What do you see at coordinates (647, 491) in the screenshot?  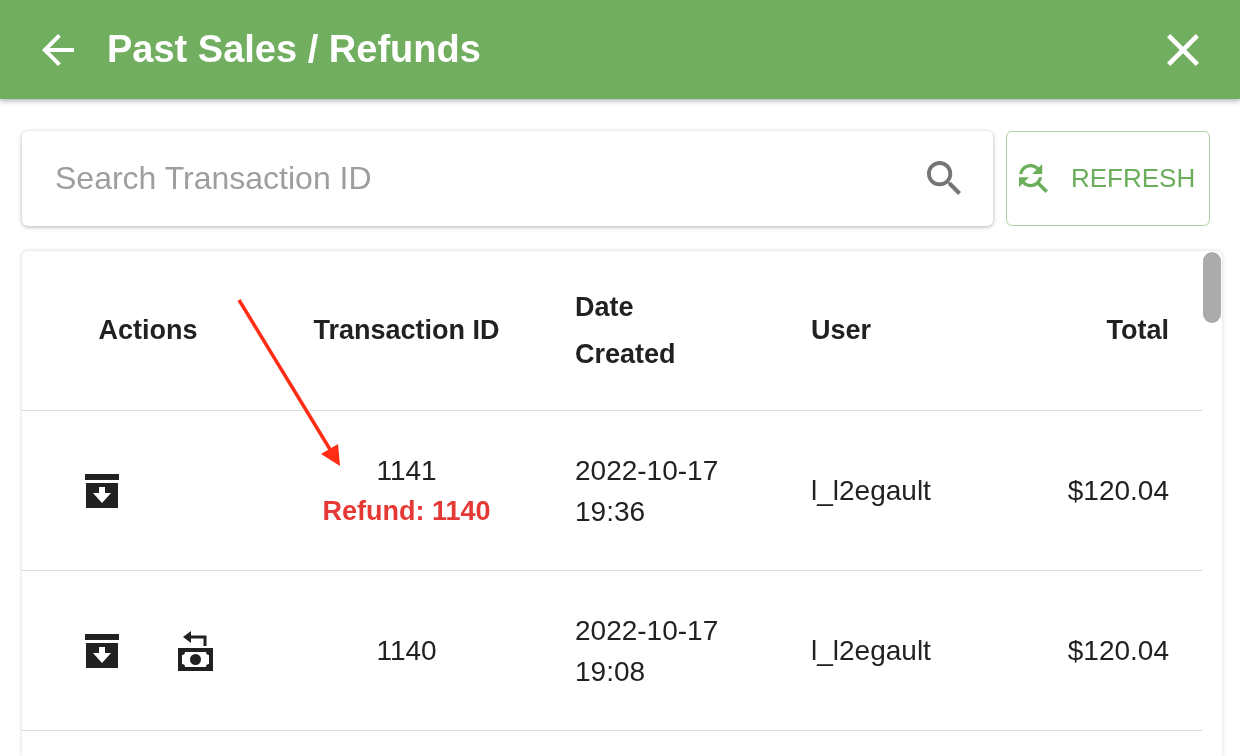 I see `date-created: 2022-10-17 19:36` at bounding box center [647, 491].